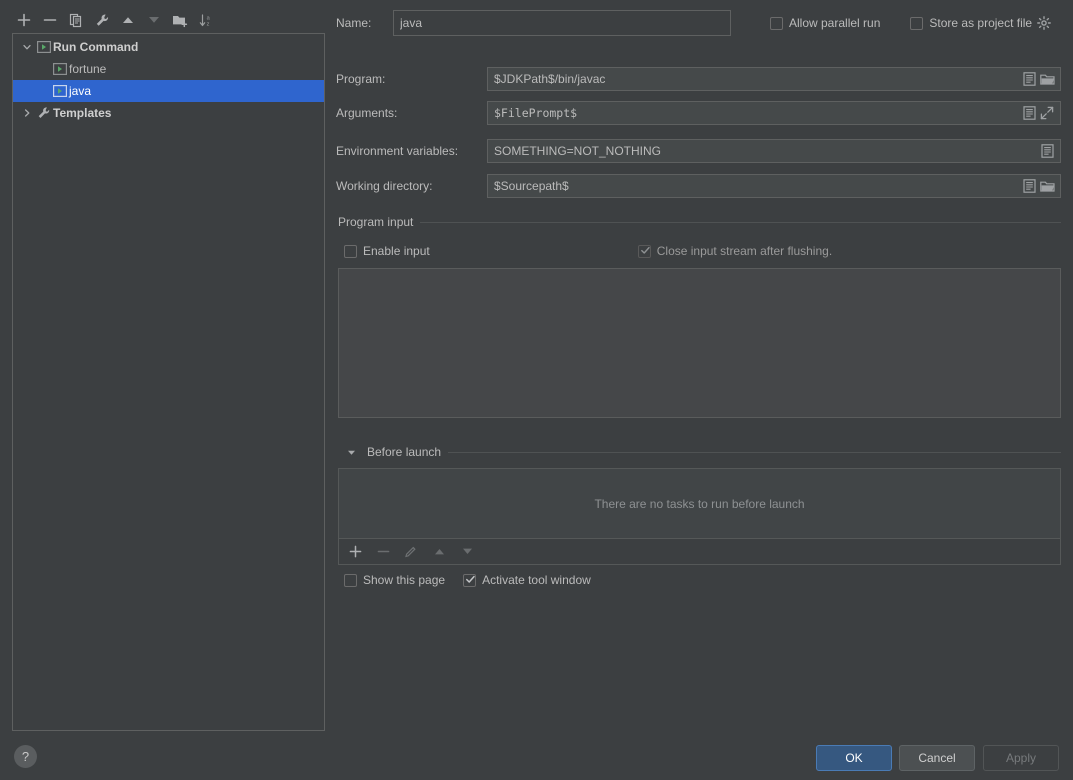 This screenshot has width=1073, height=780. Describe the element at coordinates (404, 452) in the screenshot. I see `before-launch-group-title: Before launch` at that location.